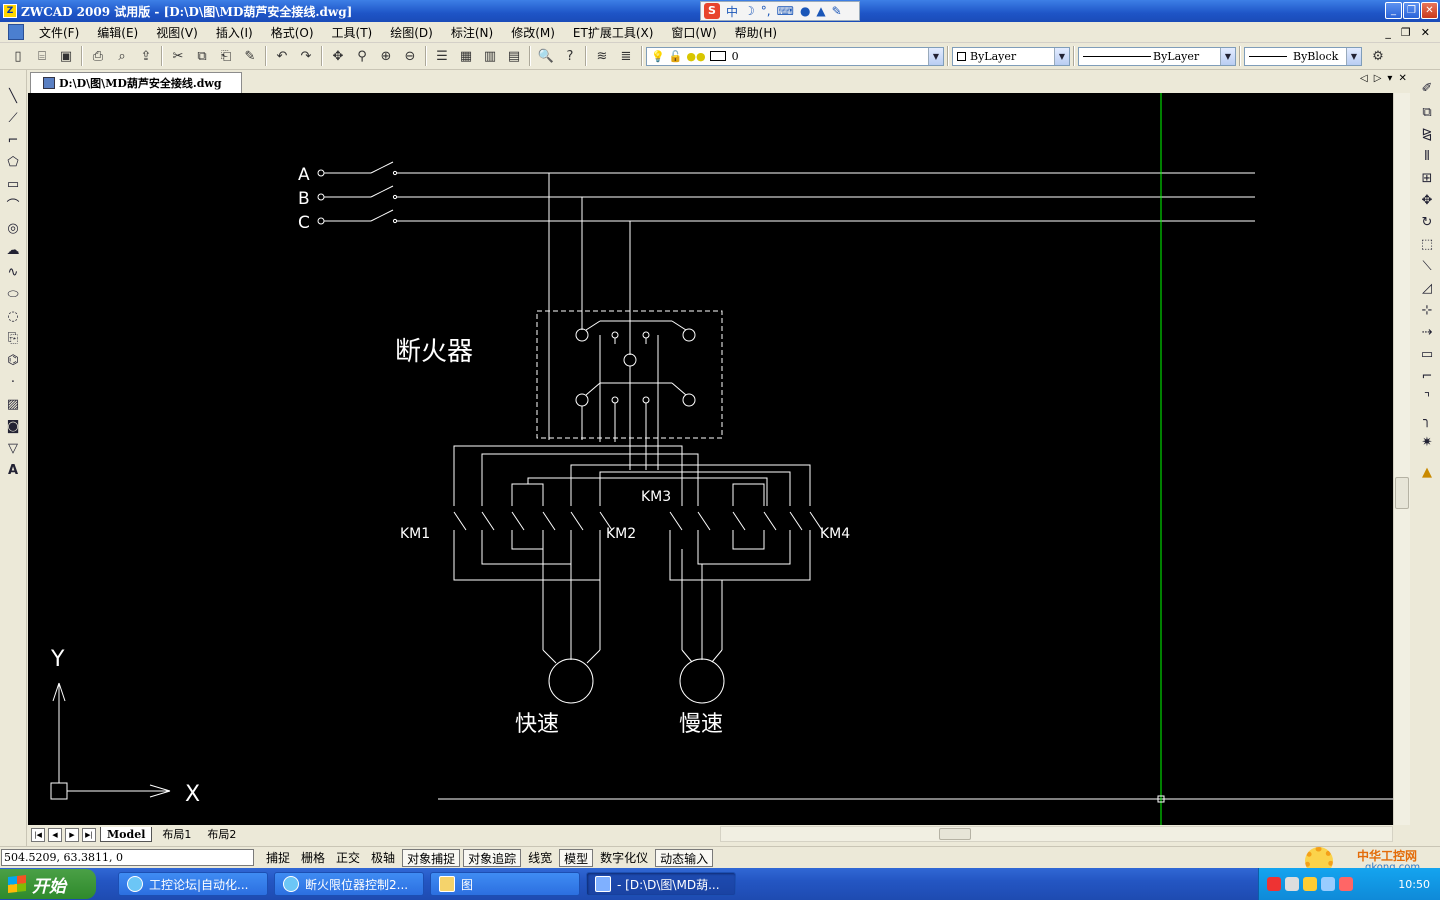  What do you see at coordinates (1328, 884) in the screenshot?
I see `display-icon` at bounding box center [1328, 884].